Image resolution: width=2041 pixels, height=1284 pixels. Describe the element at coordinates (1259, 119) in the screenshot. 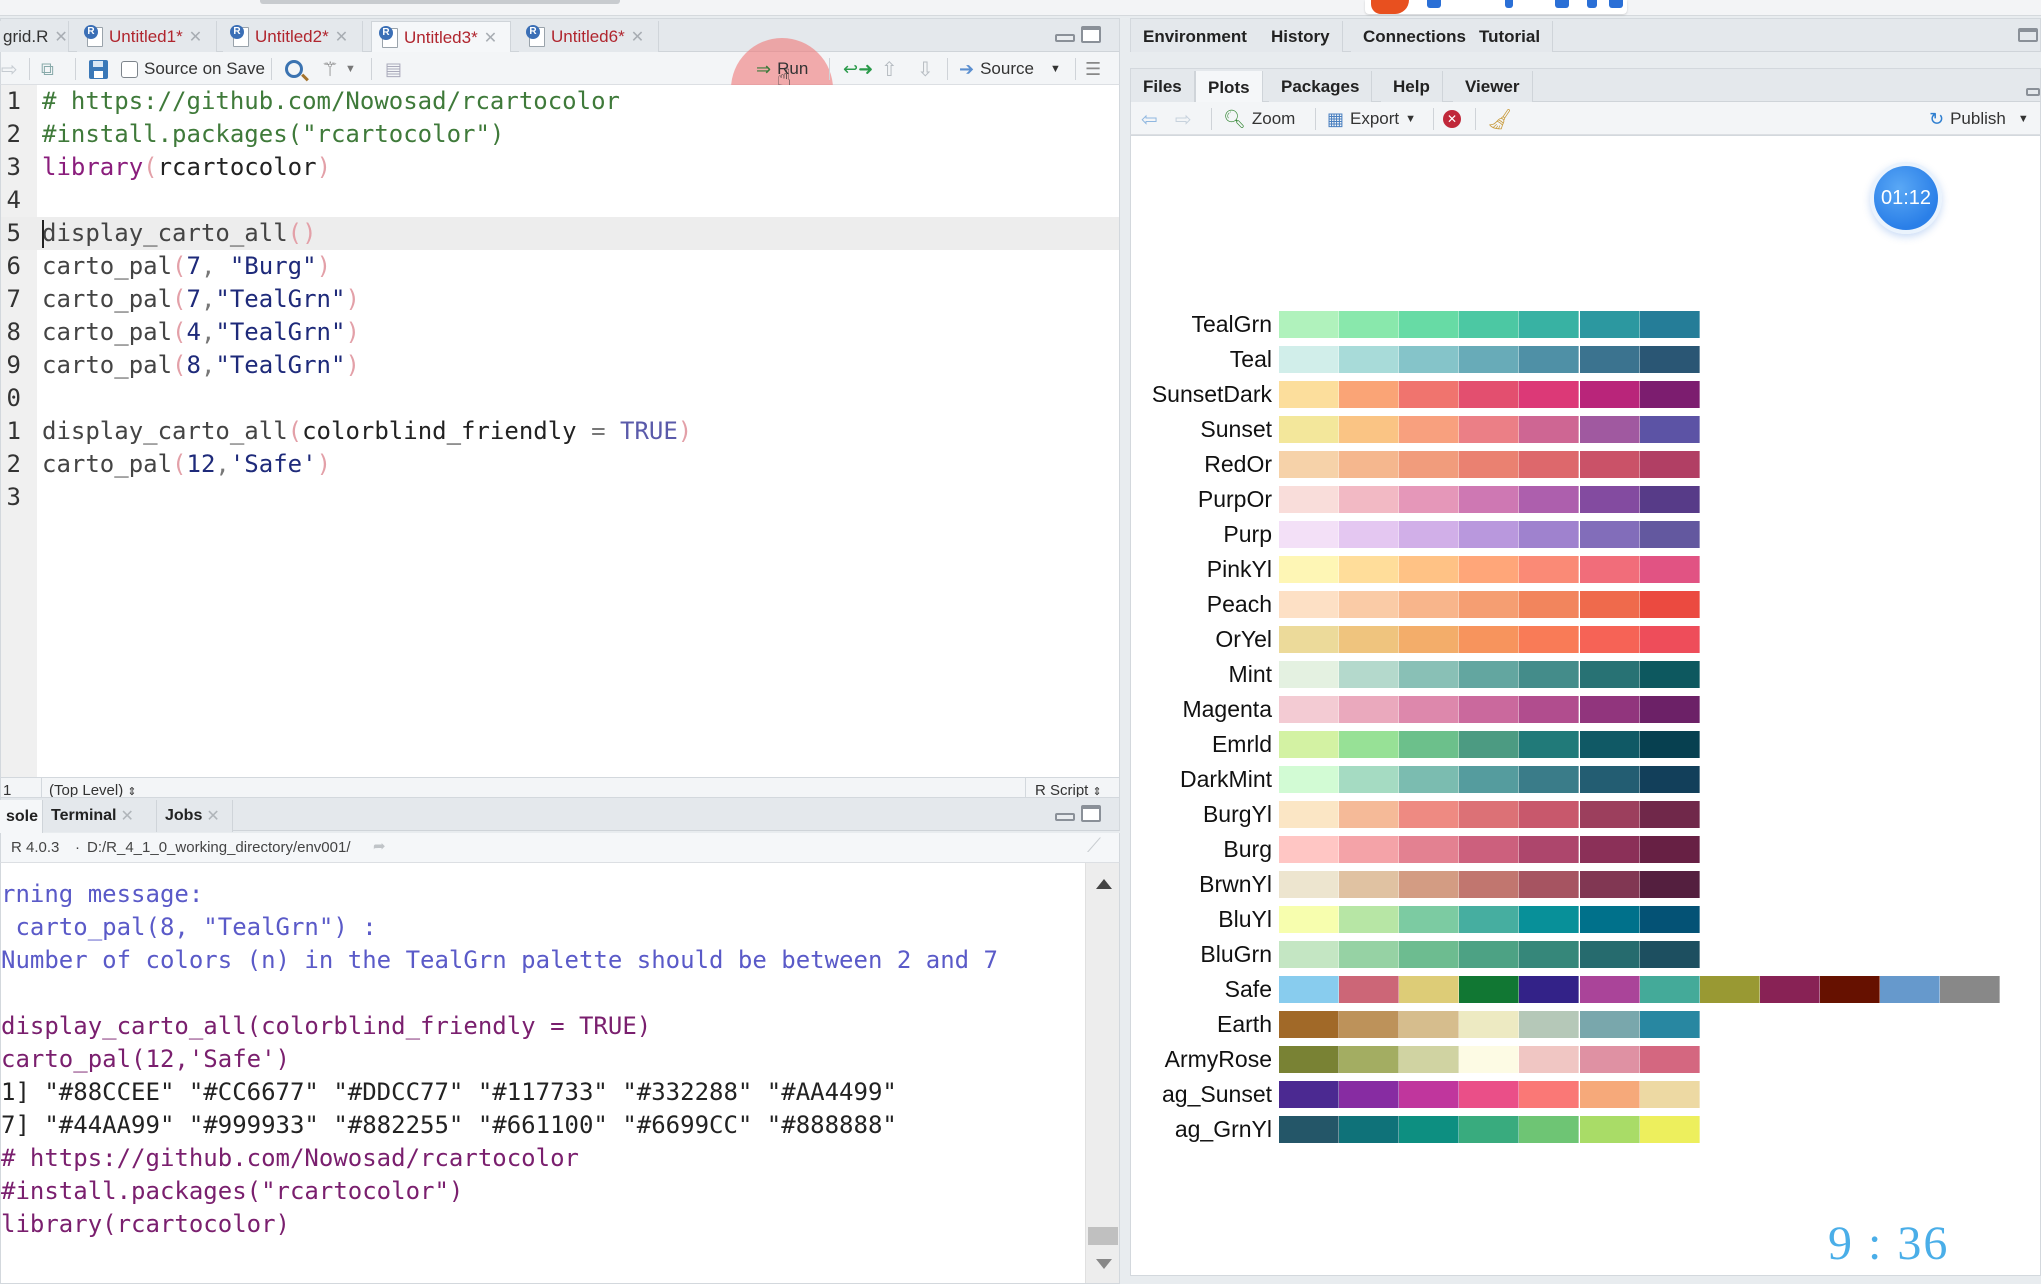

I see `zoom-button: 🔍︎ Zoom` at that location.